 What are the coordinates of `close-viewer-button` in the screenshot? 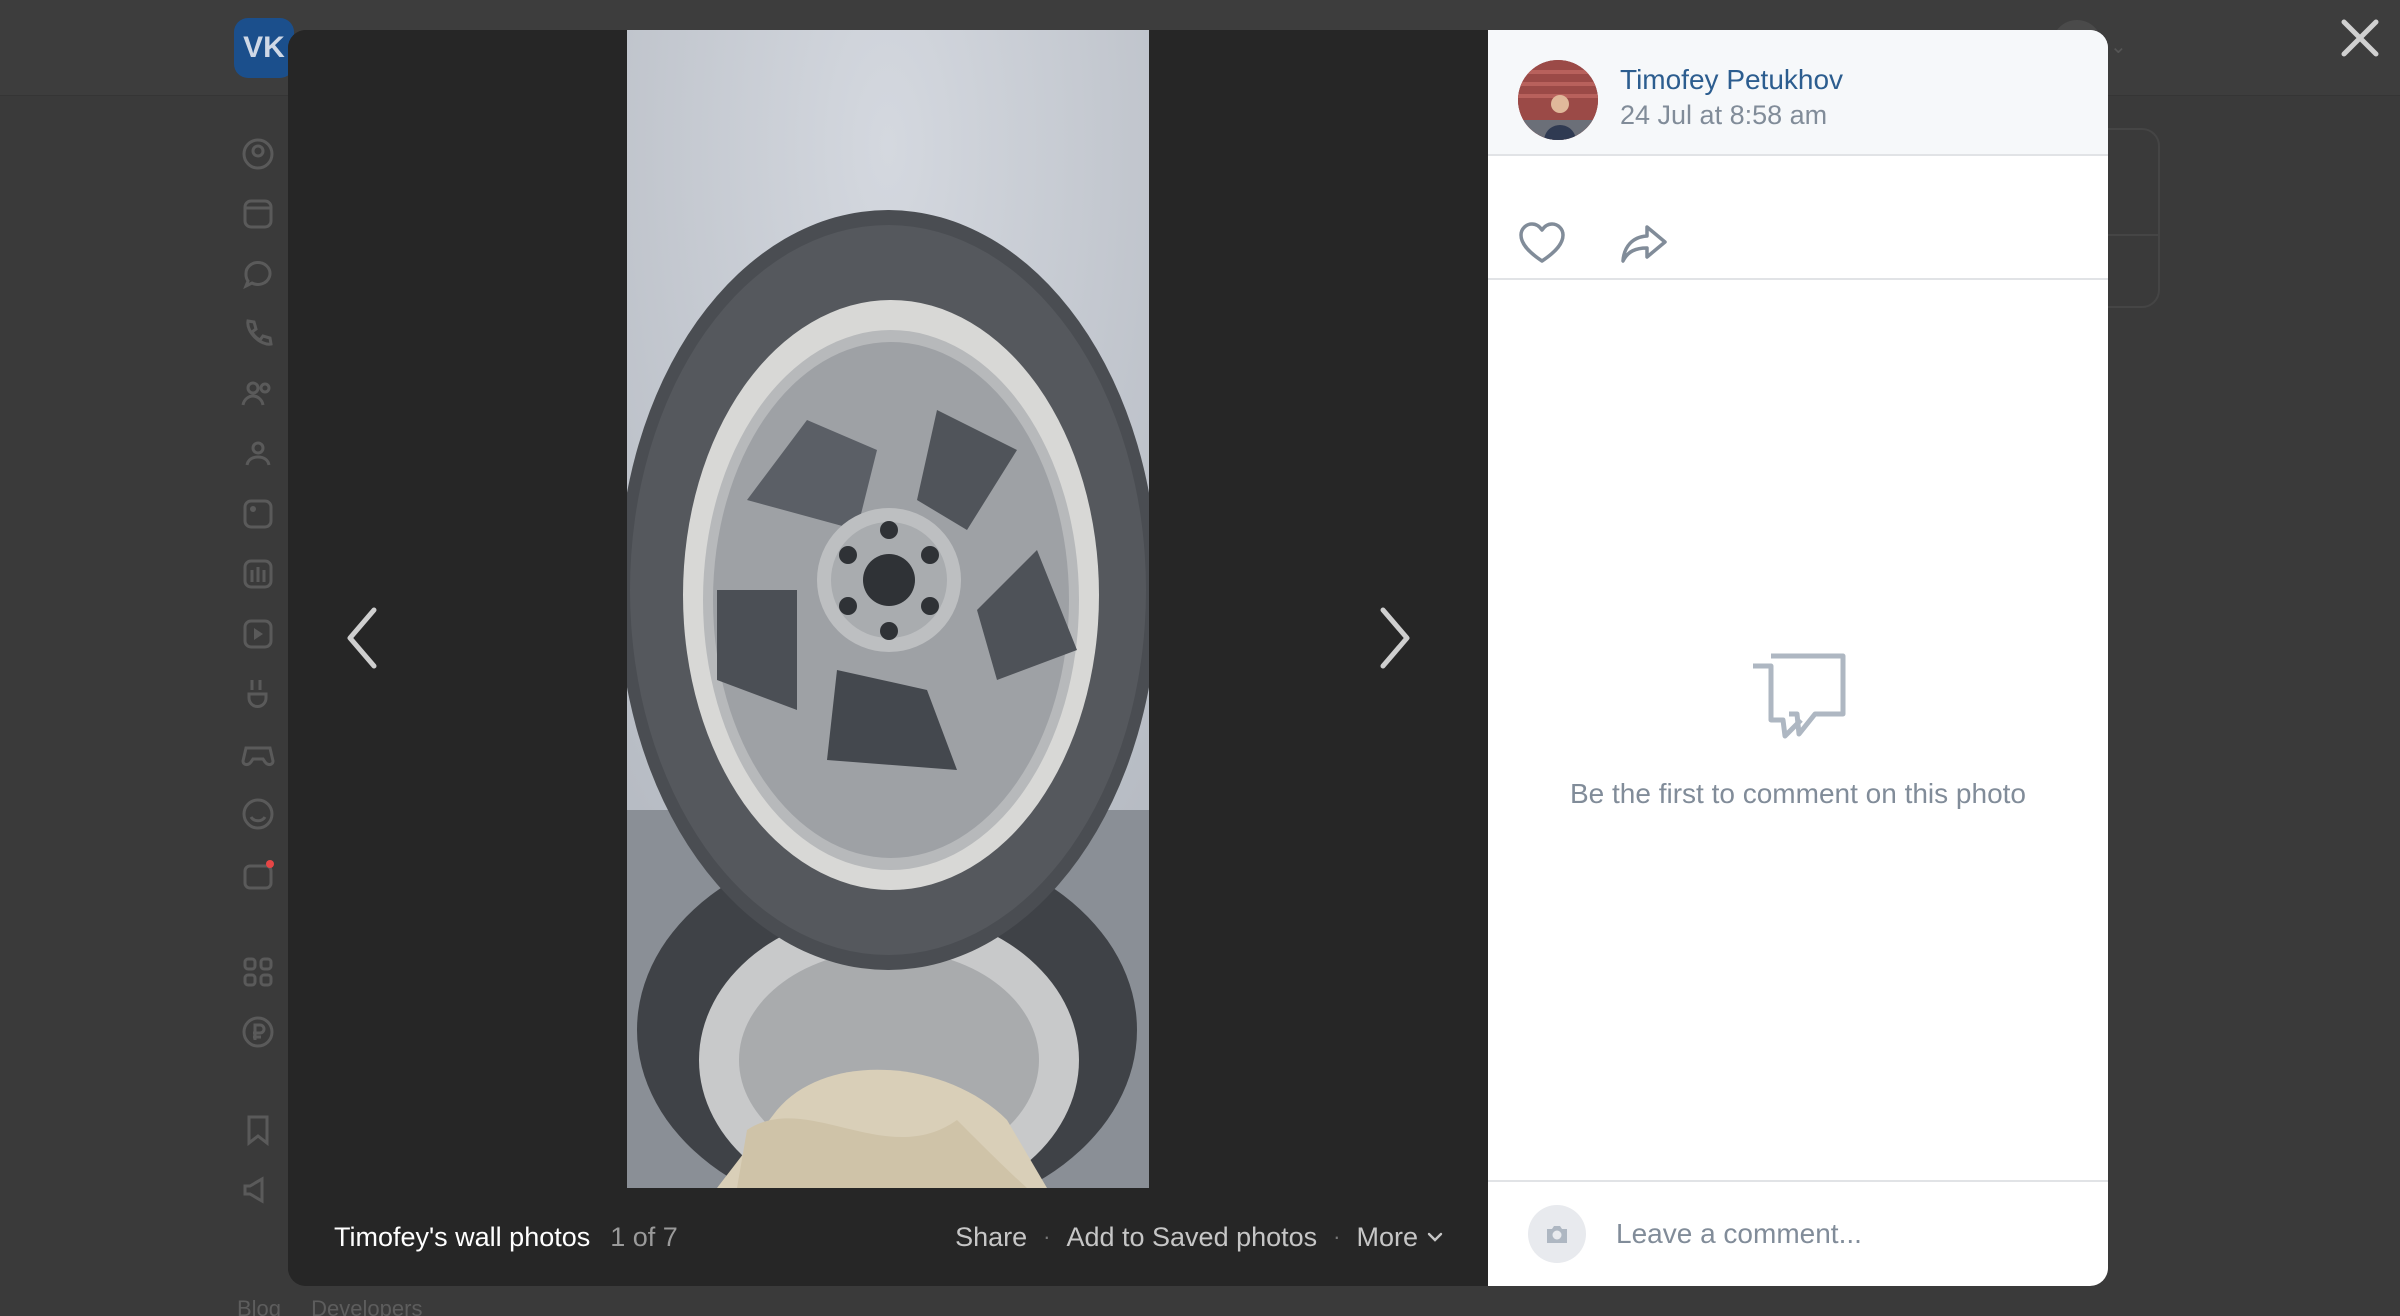 It's located at (2360, 38).